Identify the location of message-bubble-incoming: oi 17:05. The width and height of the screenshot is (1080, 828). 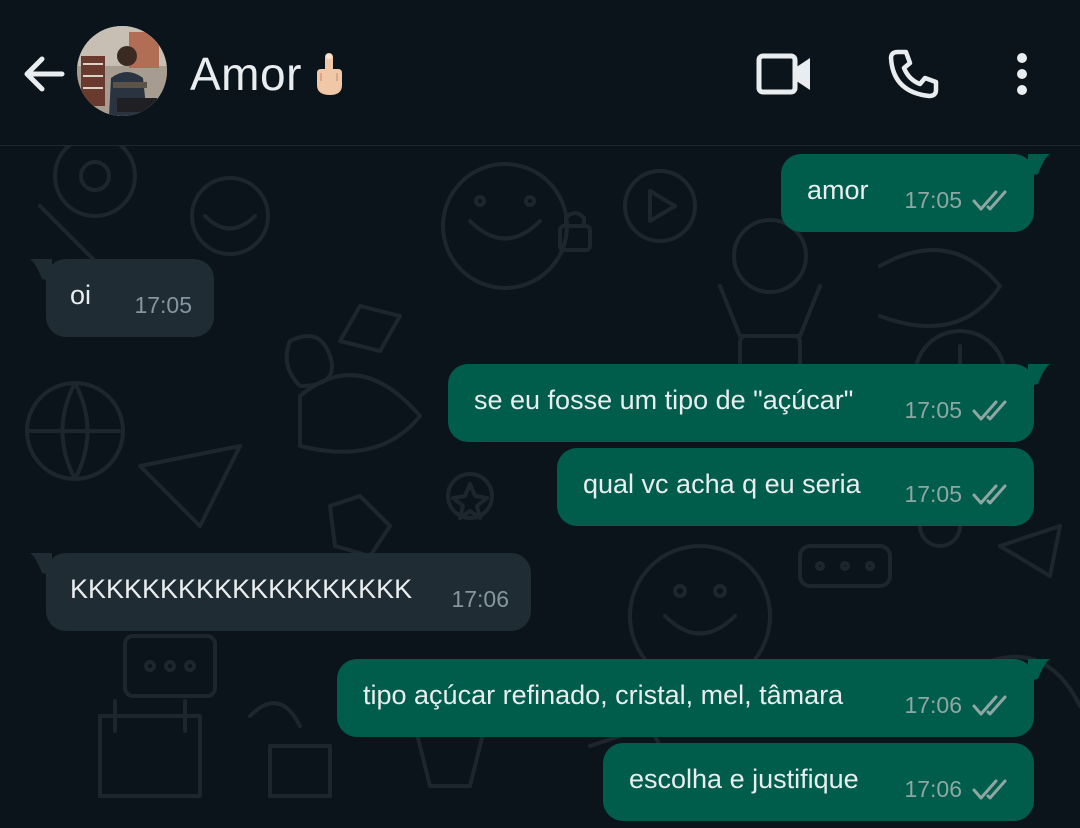
(122, 298).